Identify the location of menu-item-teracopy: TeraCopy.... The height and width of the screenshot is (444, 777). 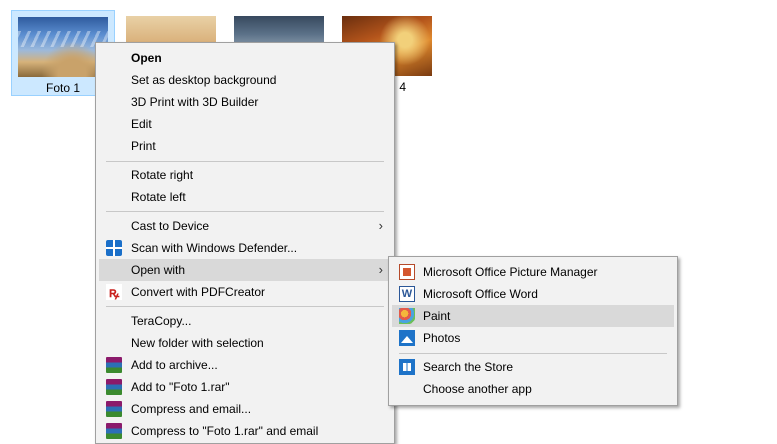
(245, 321).